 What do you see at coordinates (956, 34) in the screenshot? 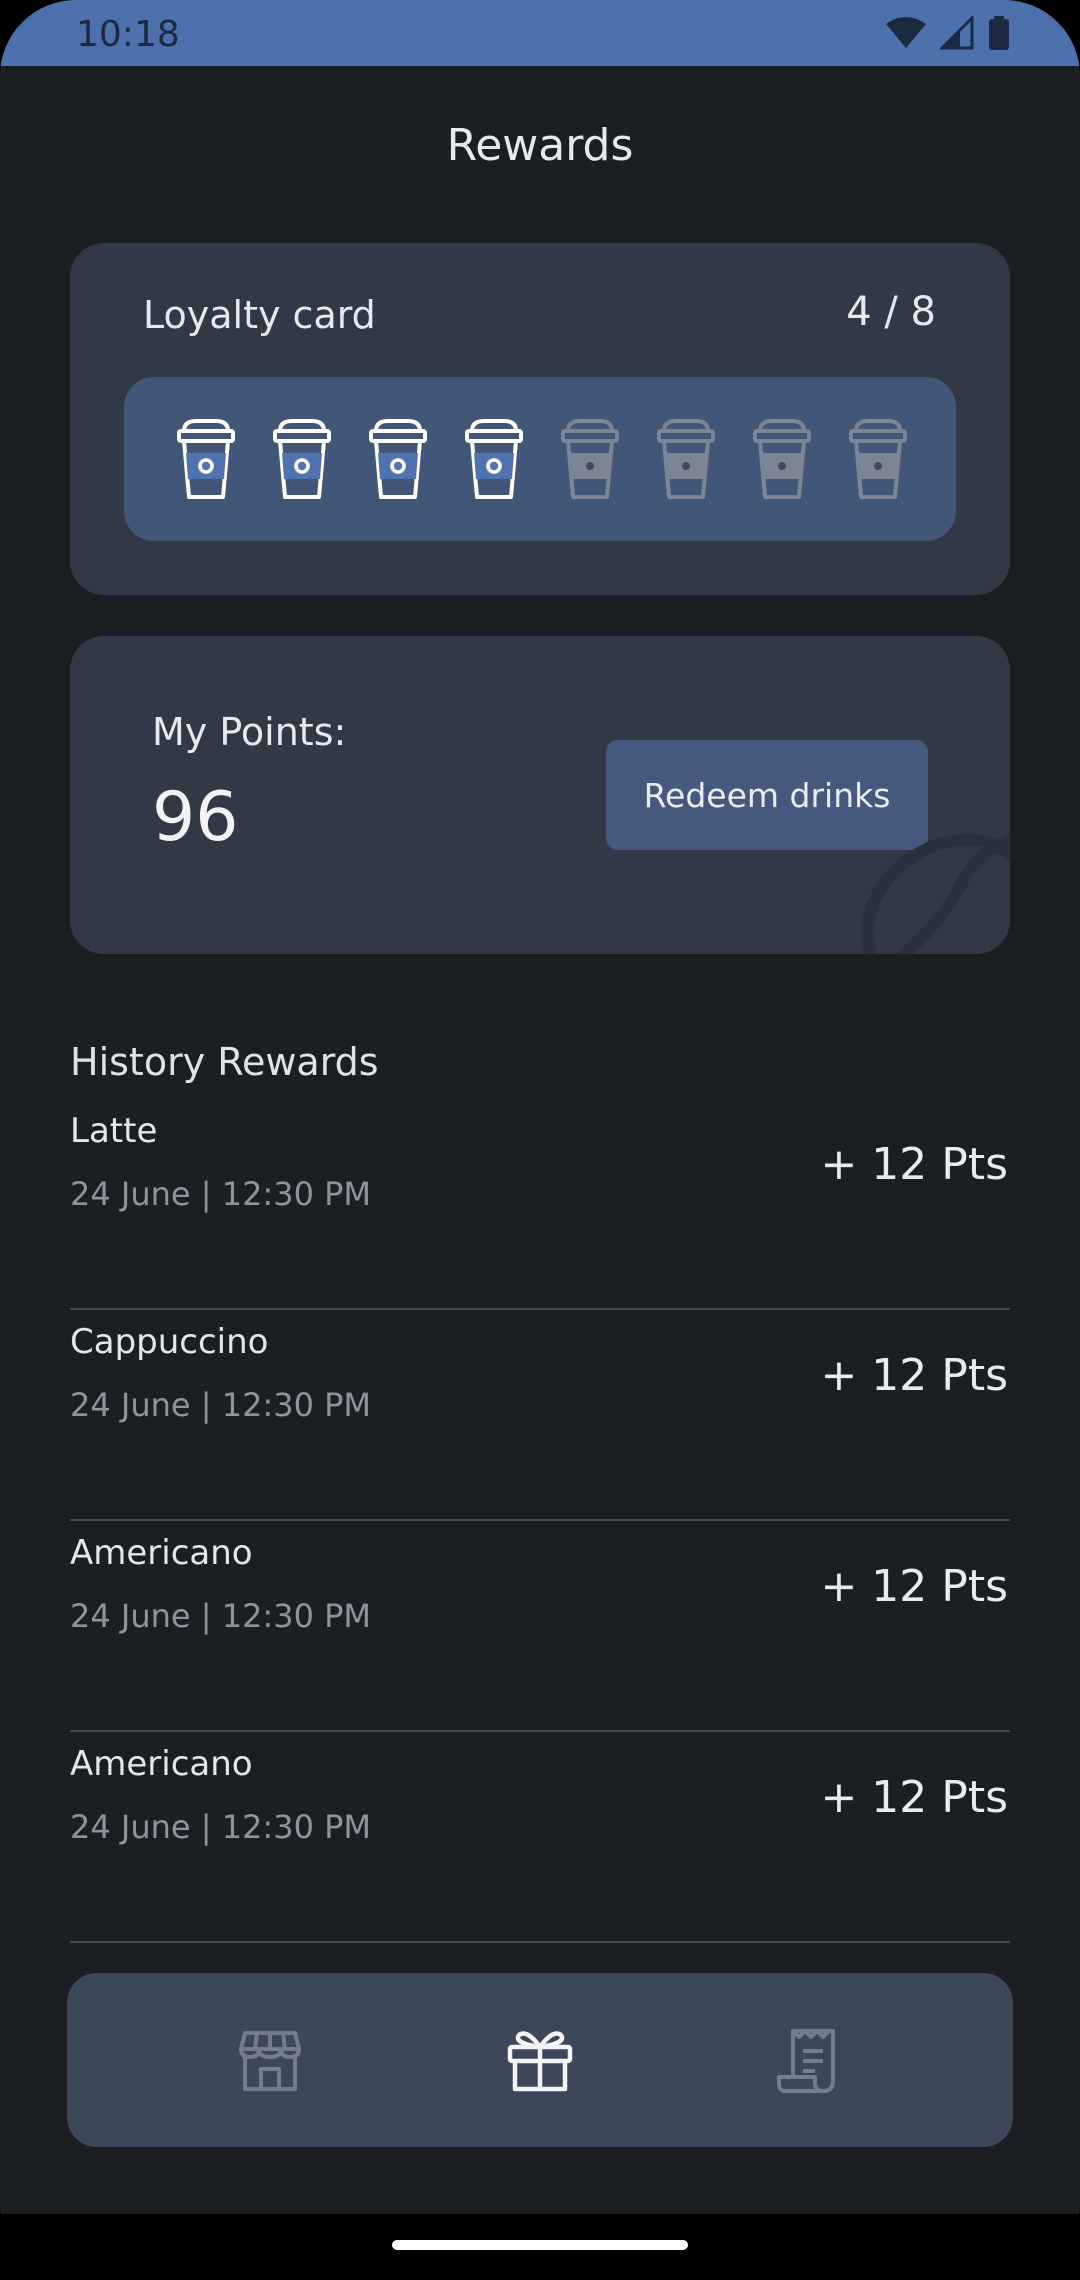
I see `signal-icon` at bounding box center [956, 34].